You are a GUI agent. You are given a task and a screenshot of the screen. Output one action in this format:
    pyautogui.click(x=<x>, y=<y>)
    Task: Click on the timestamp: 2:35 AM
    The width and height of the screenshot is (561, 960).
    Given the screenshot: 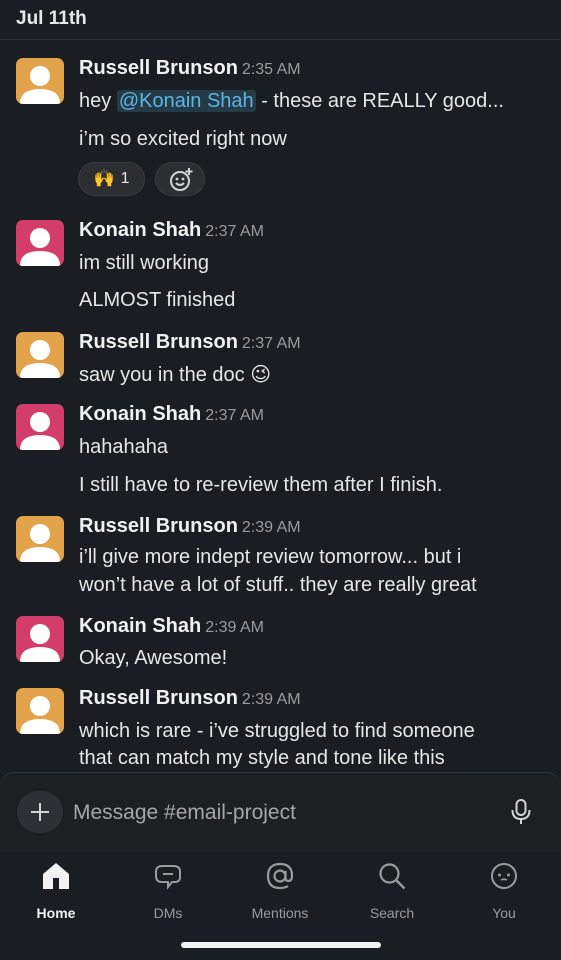 What is the action you would take?
    pyautogui.click(x=271, y=69)
    